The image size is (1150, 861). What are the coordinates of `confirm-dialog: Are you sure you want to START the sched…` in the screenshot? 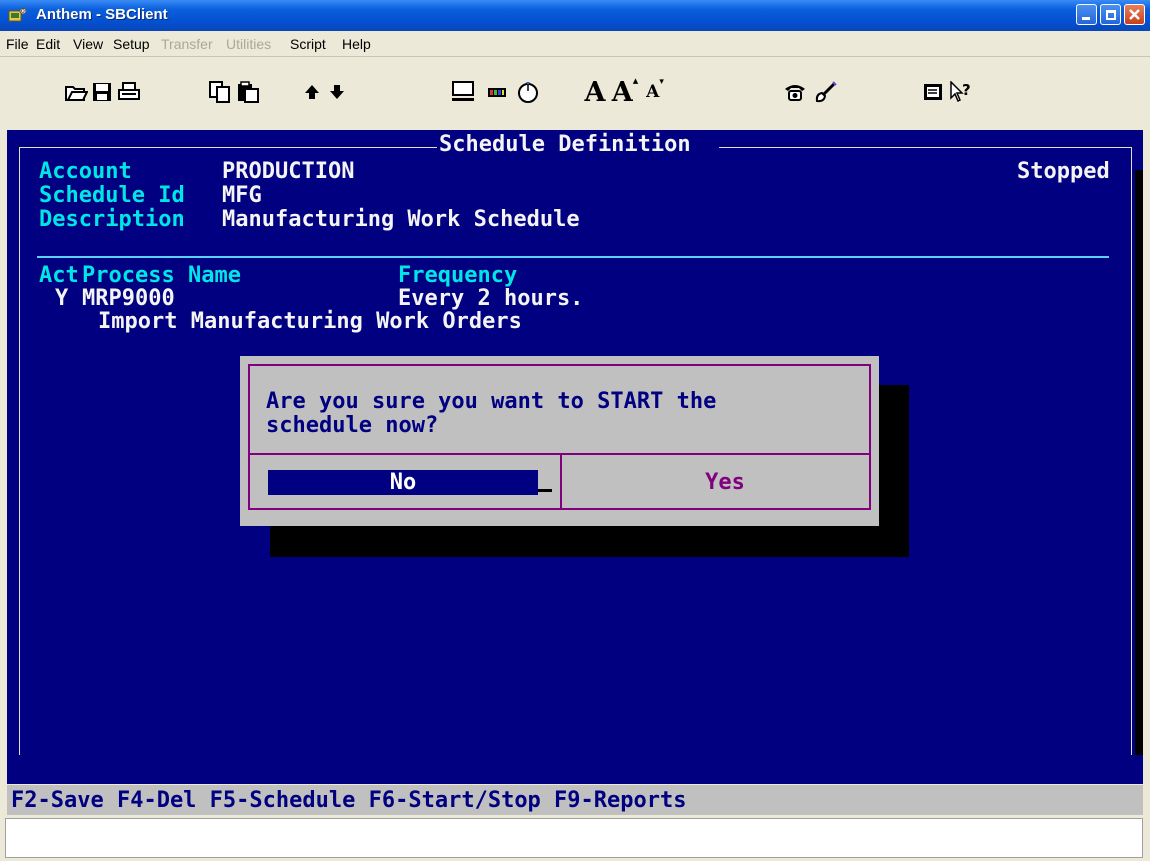 It's located at (559, 441).